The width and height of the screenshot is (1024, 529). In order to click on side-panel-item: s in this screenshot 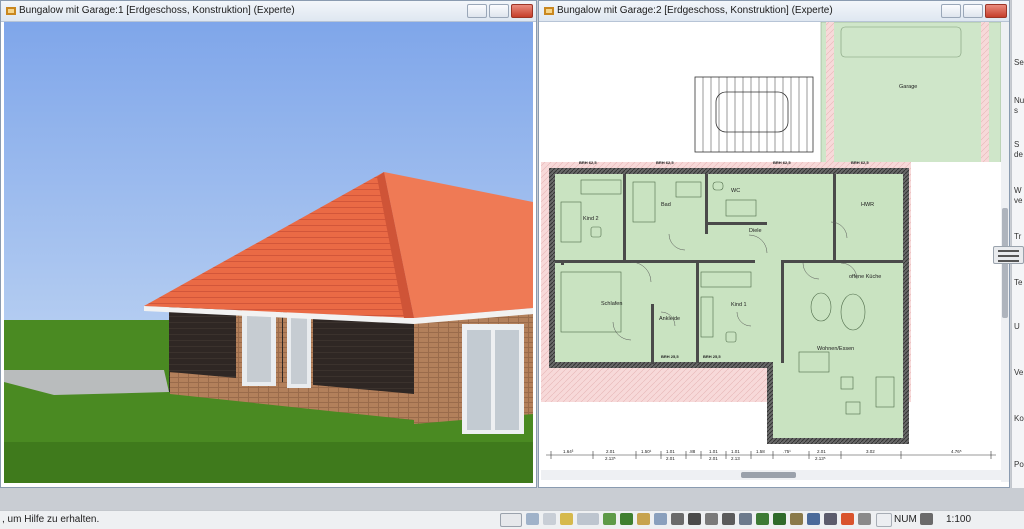, I will do `click(1016, 110)`.